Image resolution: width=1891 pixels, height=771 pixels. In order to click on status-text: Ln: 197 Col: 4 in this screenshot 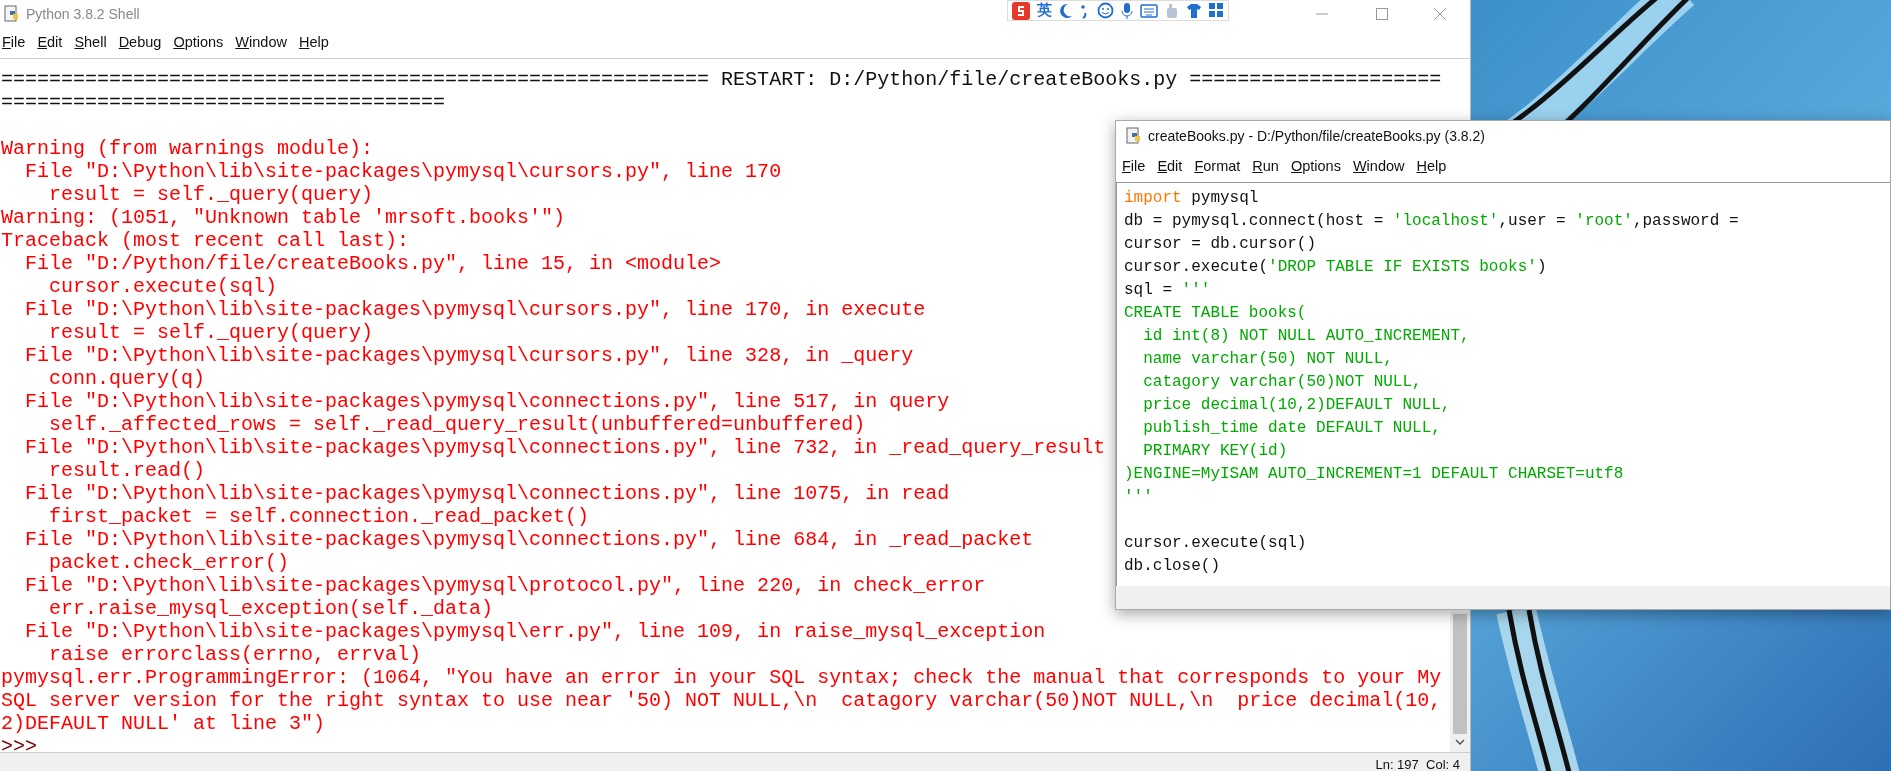, I will do `click(1417, 763)`.